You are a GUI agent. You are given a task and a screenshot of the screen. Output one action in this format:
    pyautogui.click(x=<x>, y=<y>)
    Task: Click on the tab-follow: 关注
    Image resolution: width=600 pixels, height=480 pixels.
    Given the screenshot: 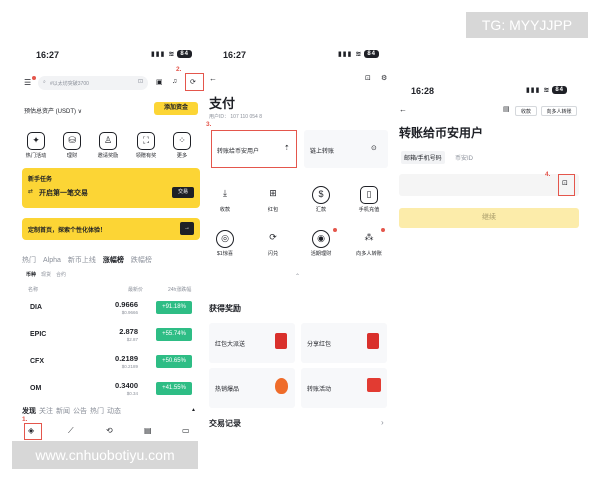 What is the action you would take?
    pyautogui.click(x=46, y=411)
    